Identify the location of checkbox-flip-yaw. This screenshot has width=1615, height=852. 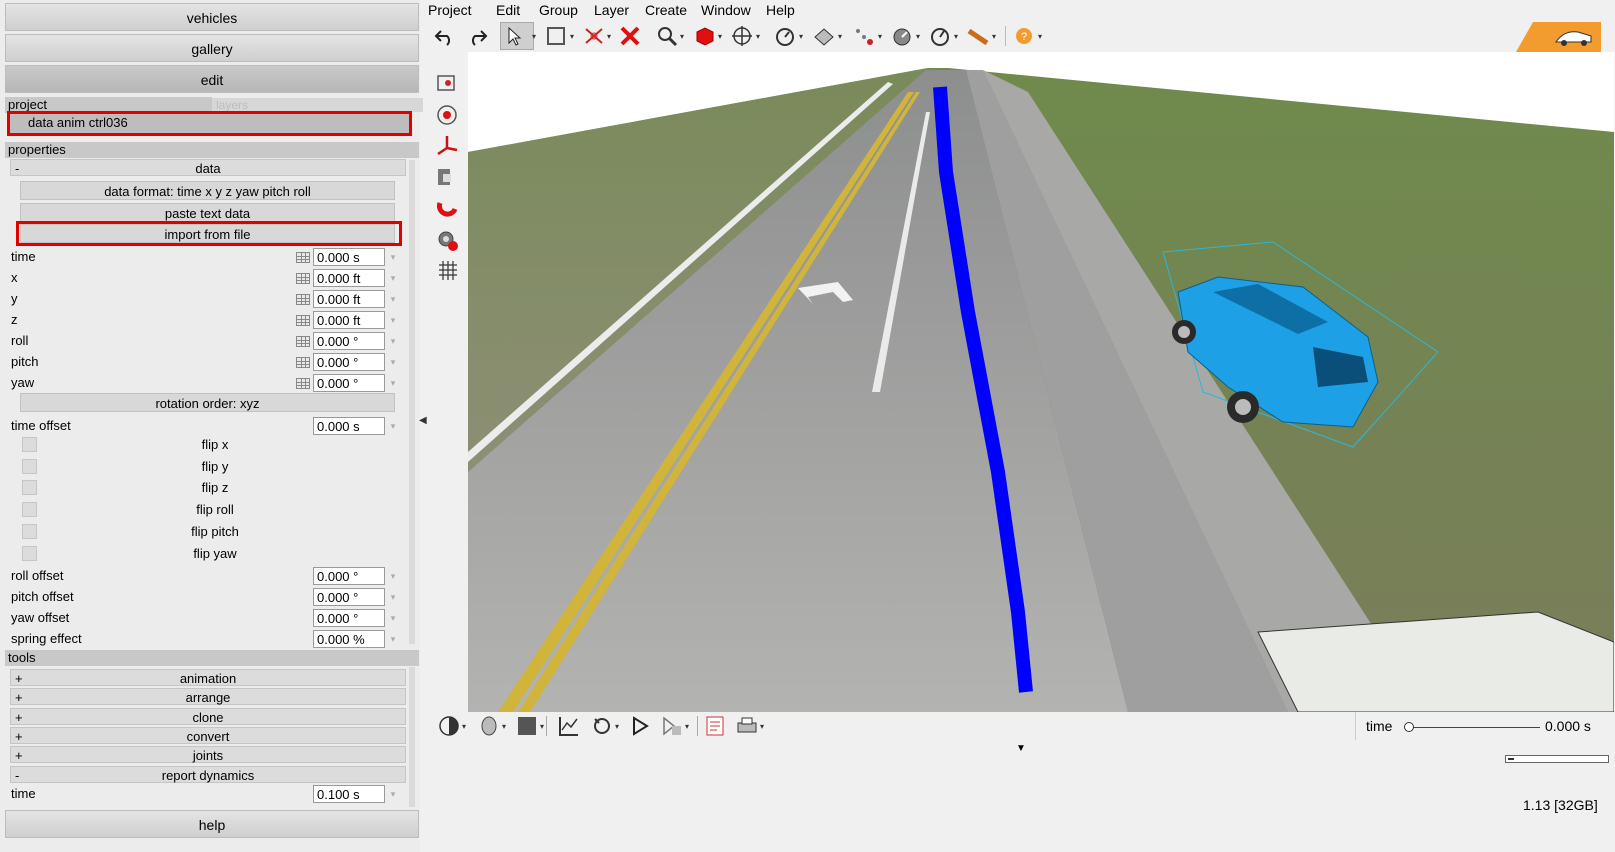
(29, 553).